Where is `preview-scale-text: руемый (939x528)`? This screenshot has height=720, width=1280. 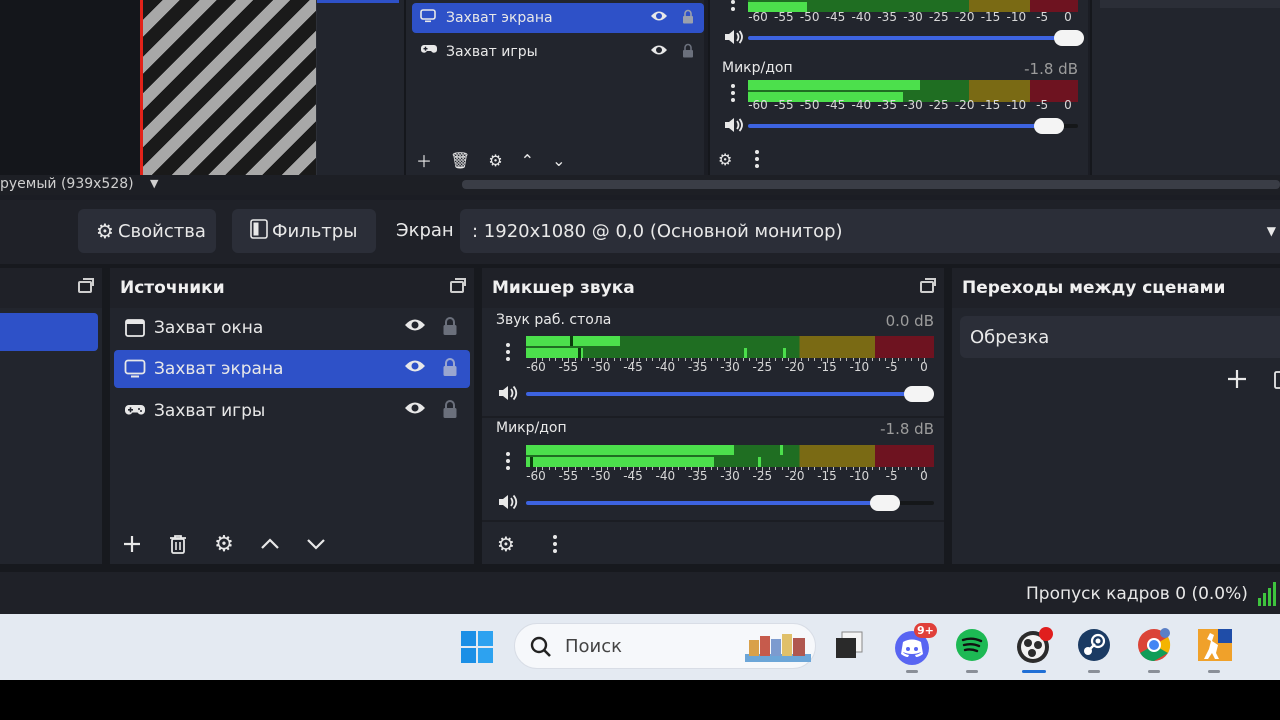
preview-scale-text: руемый (939x528) is located at coordinates (67, 184).